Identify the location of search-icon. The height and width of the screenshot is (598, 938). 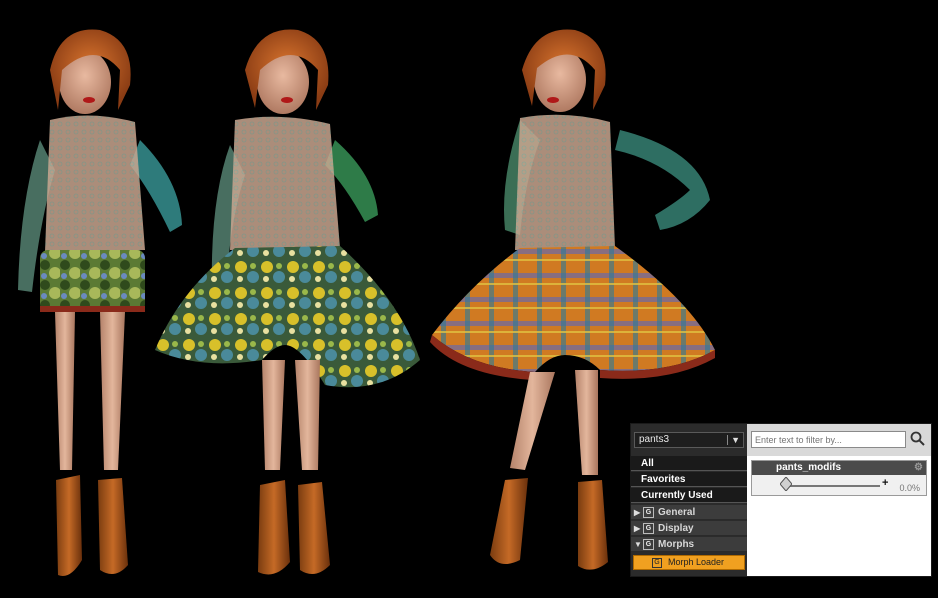
(918, 439).